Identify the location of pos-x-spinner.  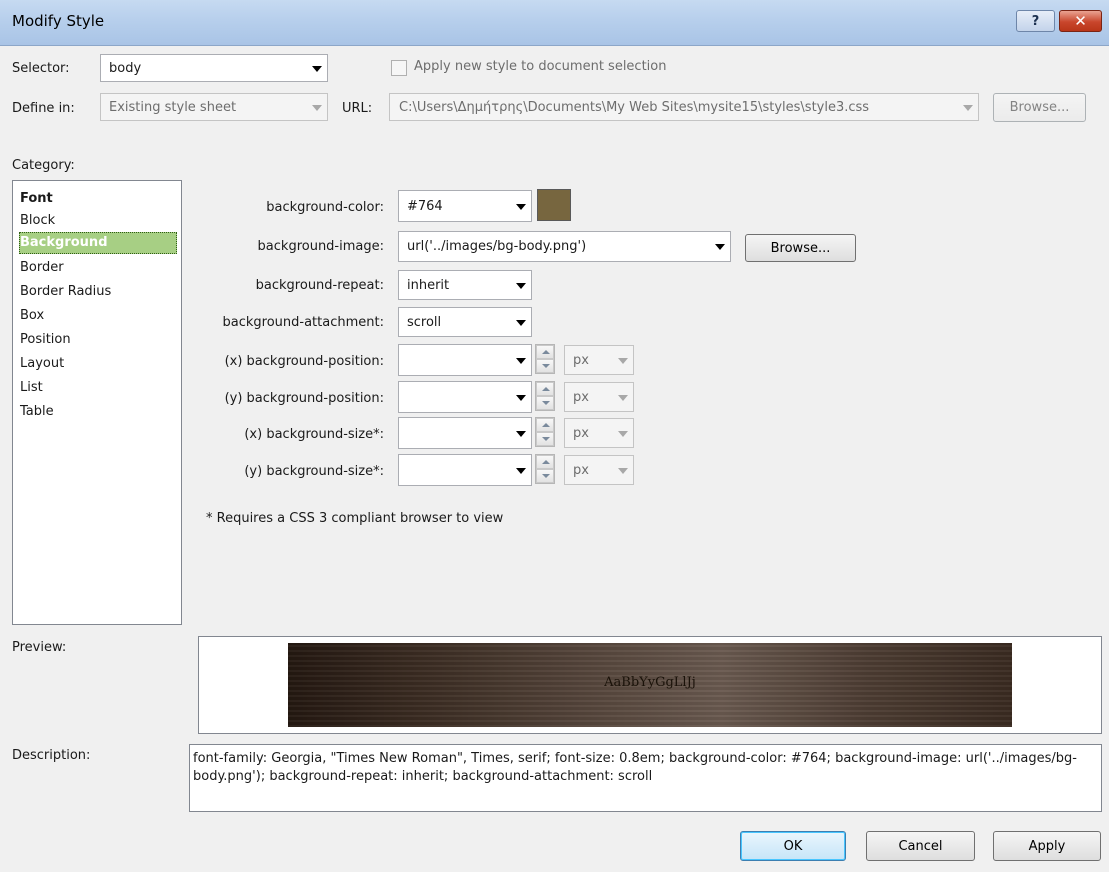
(545, 359).